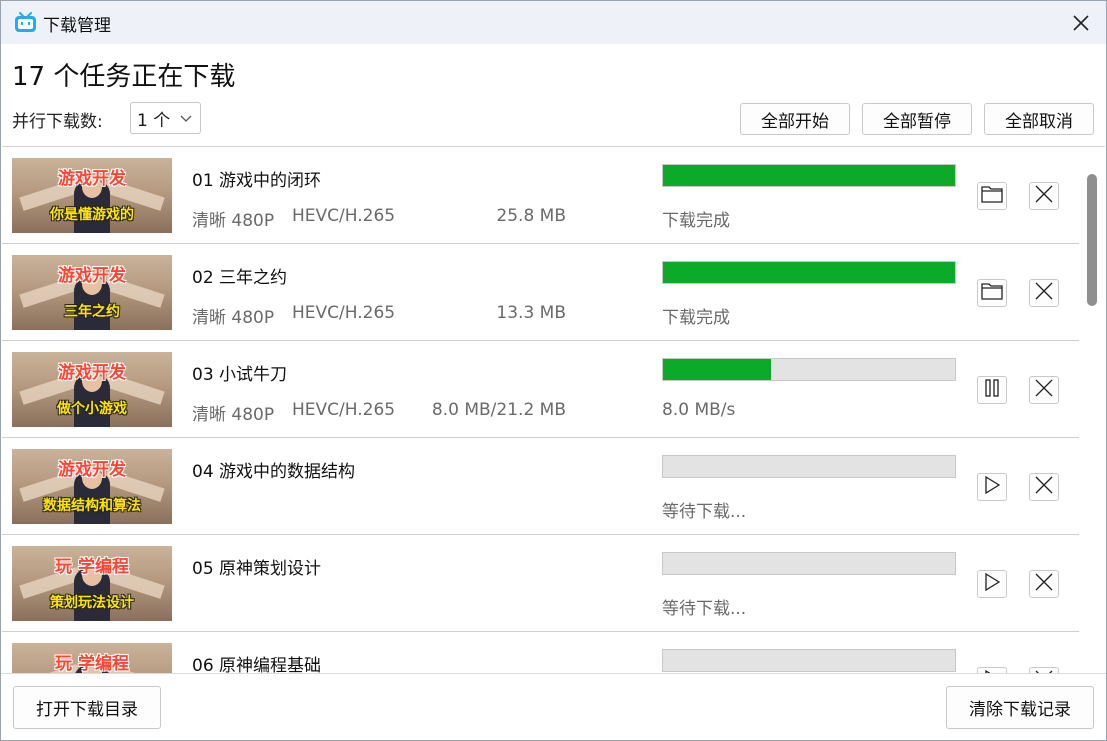 This screenshot has width=1107, height=741. I want to click on pause-all-button: 全部暂停, so click(917, 119).